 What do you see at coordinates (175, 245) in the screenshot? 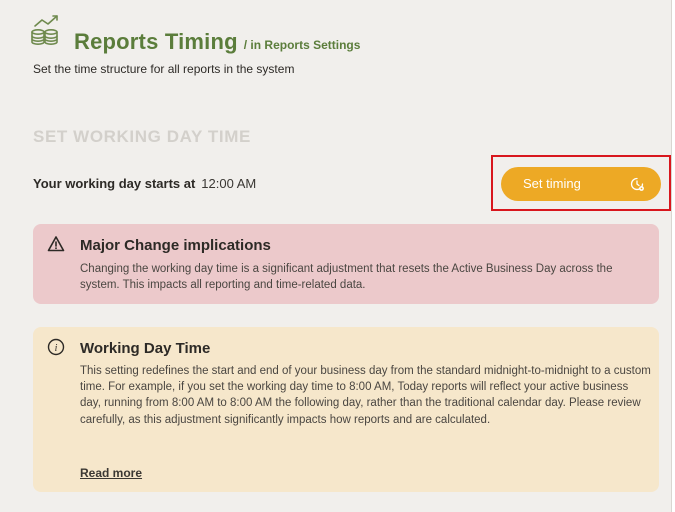
I see `warning-card-title: Major Change implications` at bounding box center [175, 245].